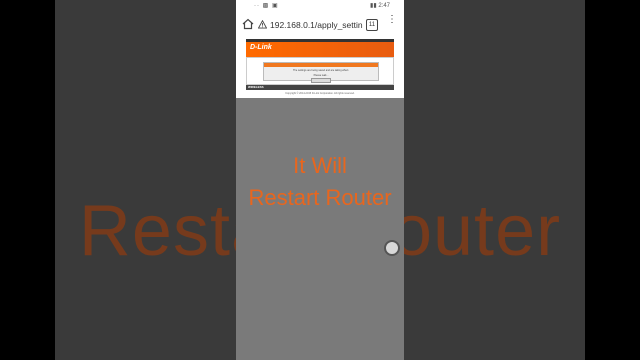 The image size is (640, 360). Describe the element at coordinates (372, 25) in the screenshot. I see `tab-switcher-button: 11` at that location.